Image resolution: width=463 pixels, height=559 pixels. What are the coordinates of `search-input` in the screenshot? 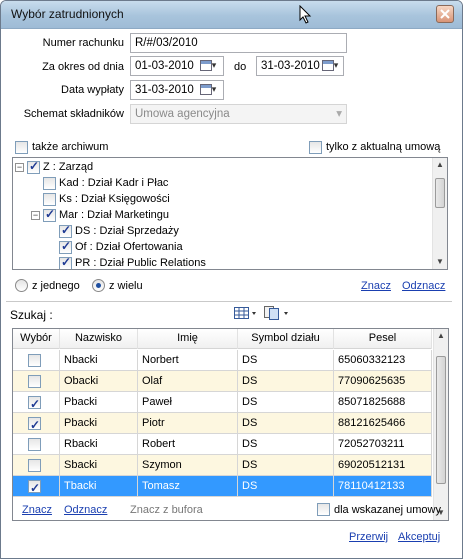 It's located at (144, 313).